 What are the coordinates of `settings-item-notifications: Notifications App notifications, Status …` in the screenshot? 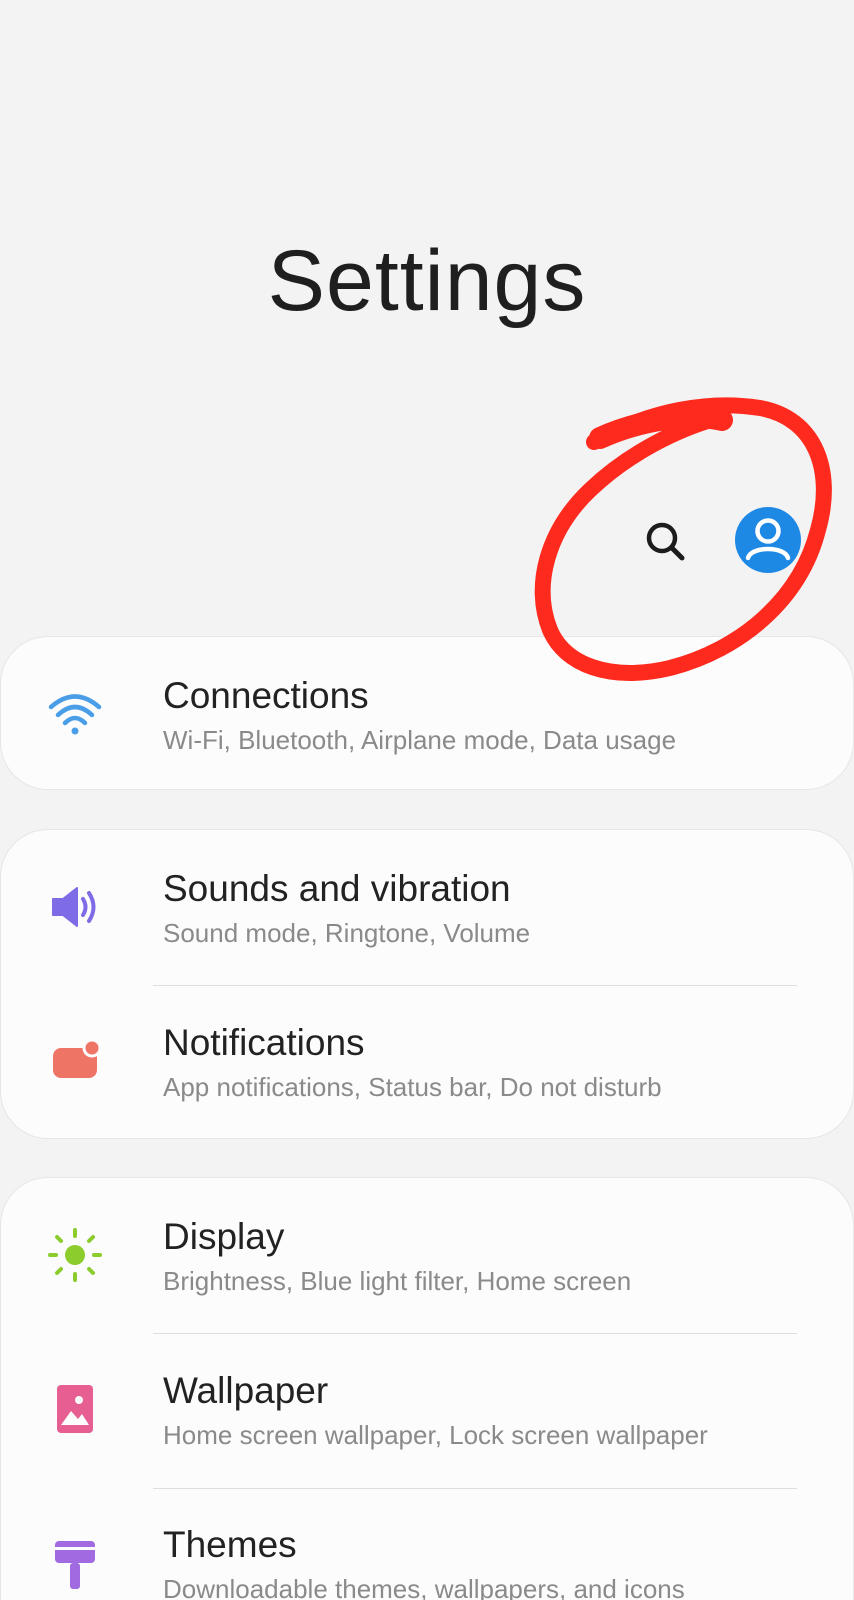 It's located at (427, 1061).